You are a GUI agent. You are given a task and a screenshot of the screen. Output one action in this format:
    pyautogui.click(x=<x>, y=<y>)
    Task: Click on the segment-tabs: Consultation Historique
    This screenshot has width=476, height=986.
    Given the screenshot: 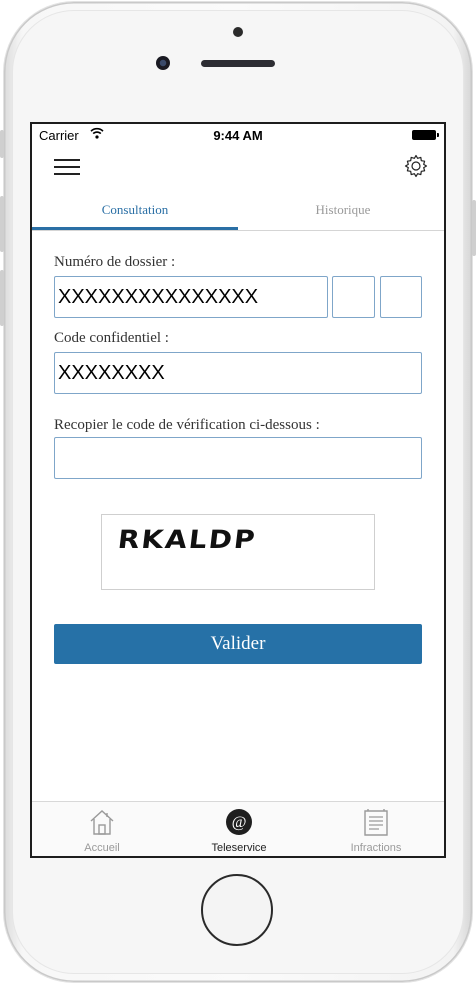 What is the action you would take?
    pyautogui.click(x=238, y=212)
    